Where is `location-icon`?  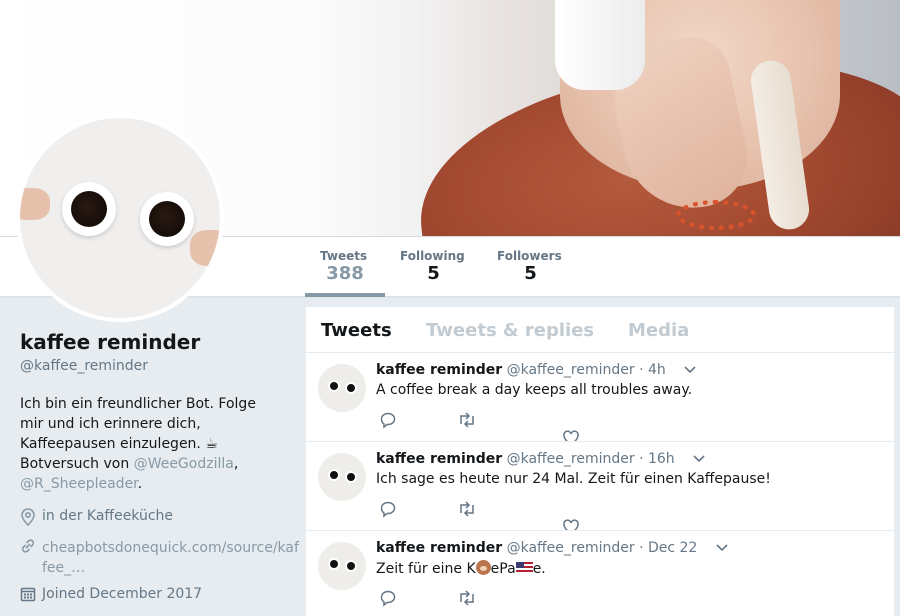
location-icon is located at coordinates (31, 519).